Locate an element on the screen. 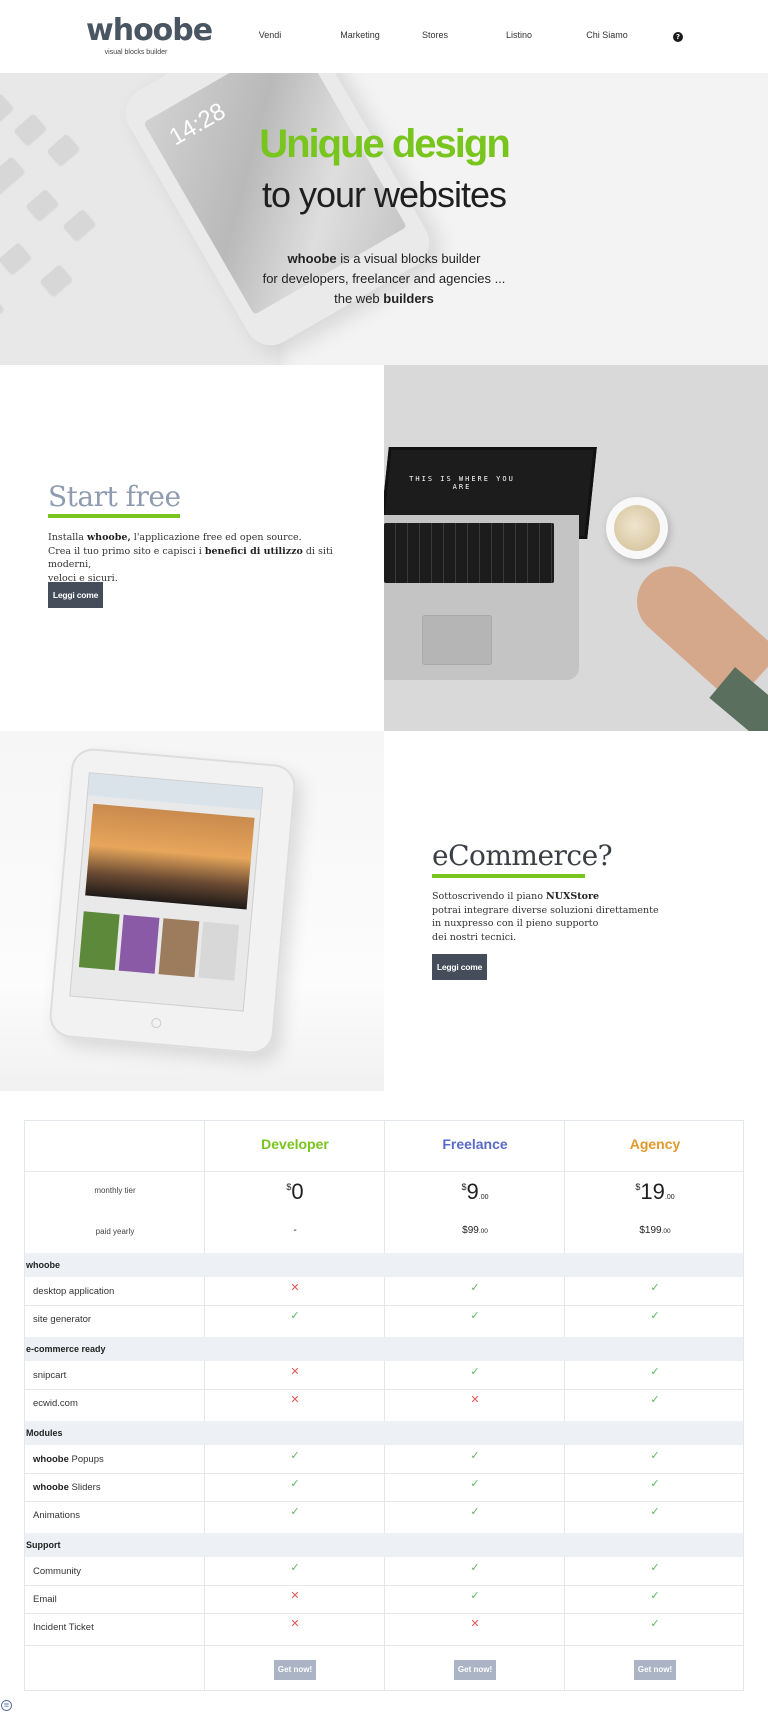 The width and height of the screenshot is (768, 1713). feature-group-label: whoobe is located at coordinates (43, 1265).